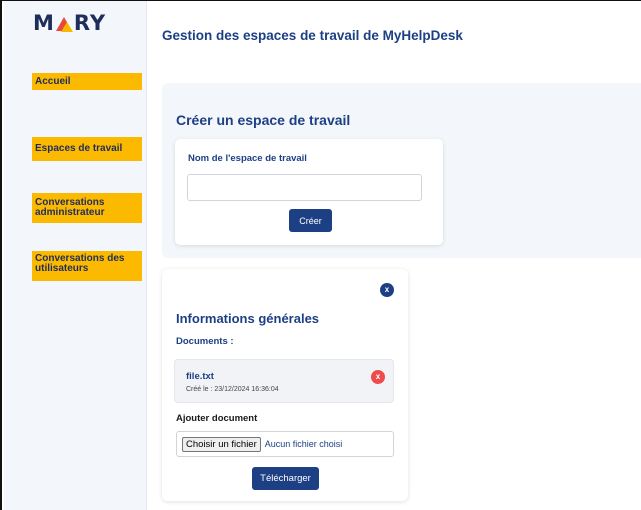 Image resolution: width=641 pixels, height=510 pixels. I want to click on app-logo: M RY, so click(69, 23).